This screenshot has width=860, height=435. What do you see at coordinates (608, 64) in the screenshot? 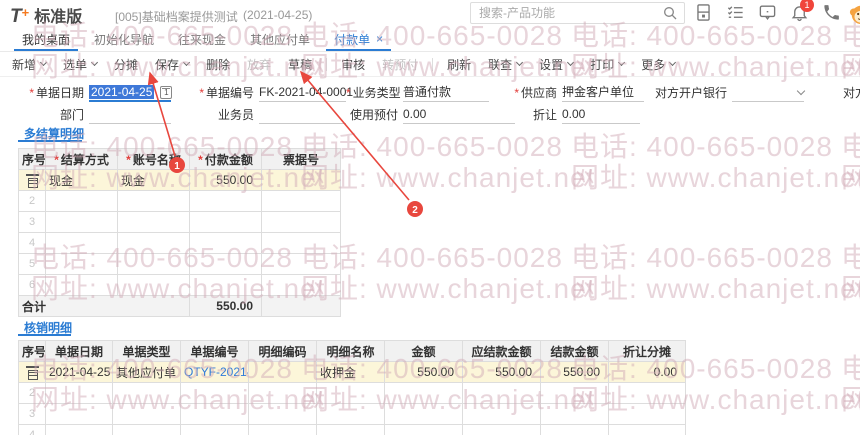
I see `toolbar-button-print: 打印` at bounding box center [608, 64].